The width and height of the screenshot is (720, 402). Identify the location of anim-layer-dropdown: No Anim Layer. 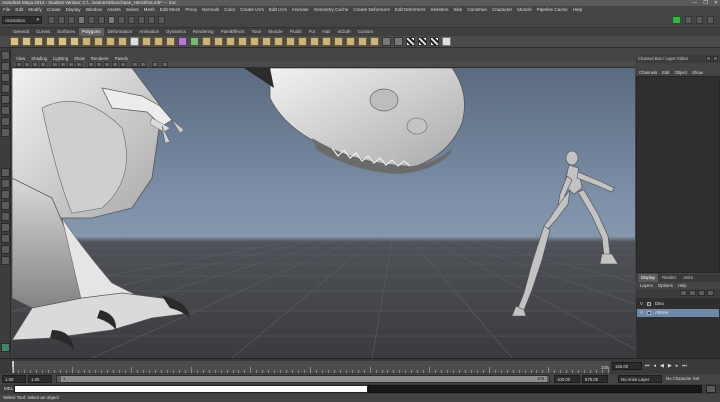
(640, 379).